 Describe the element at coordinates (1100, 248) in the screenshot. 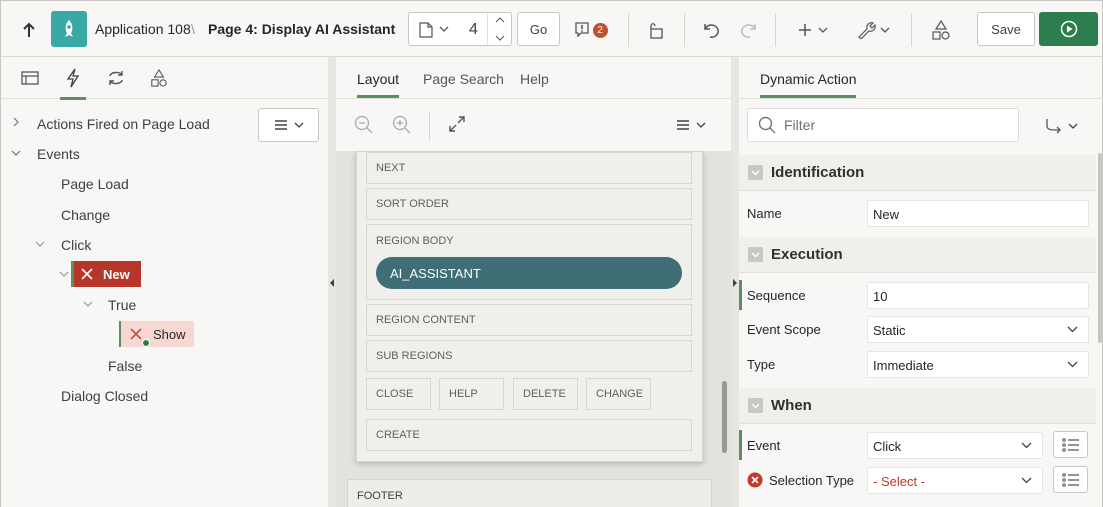

I see `property-editor-scrollbar` at that location.